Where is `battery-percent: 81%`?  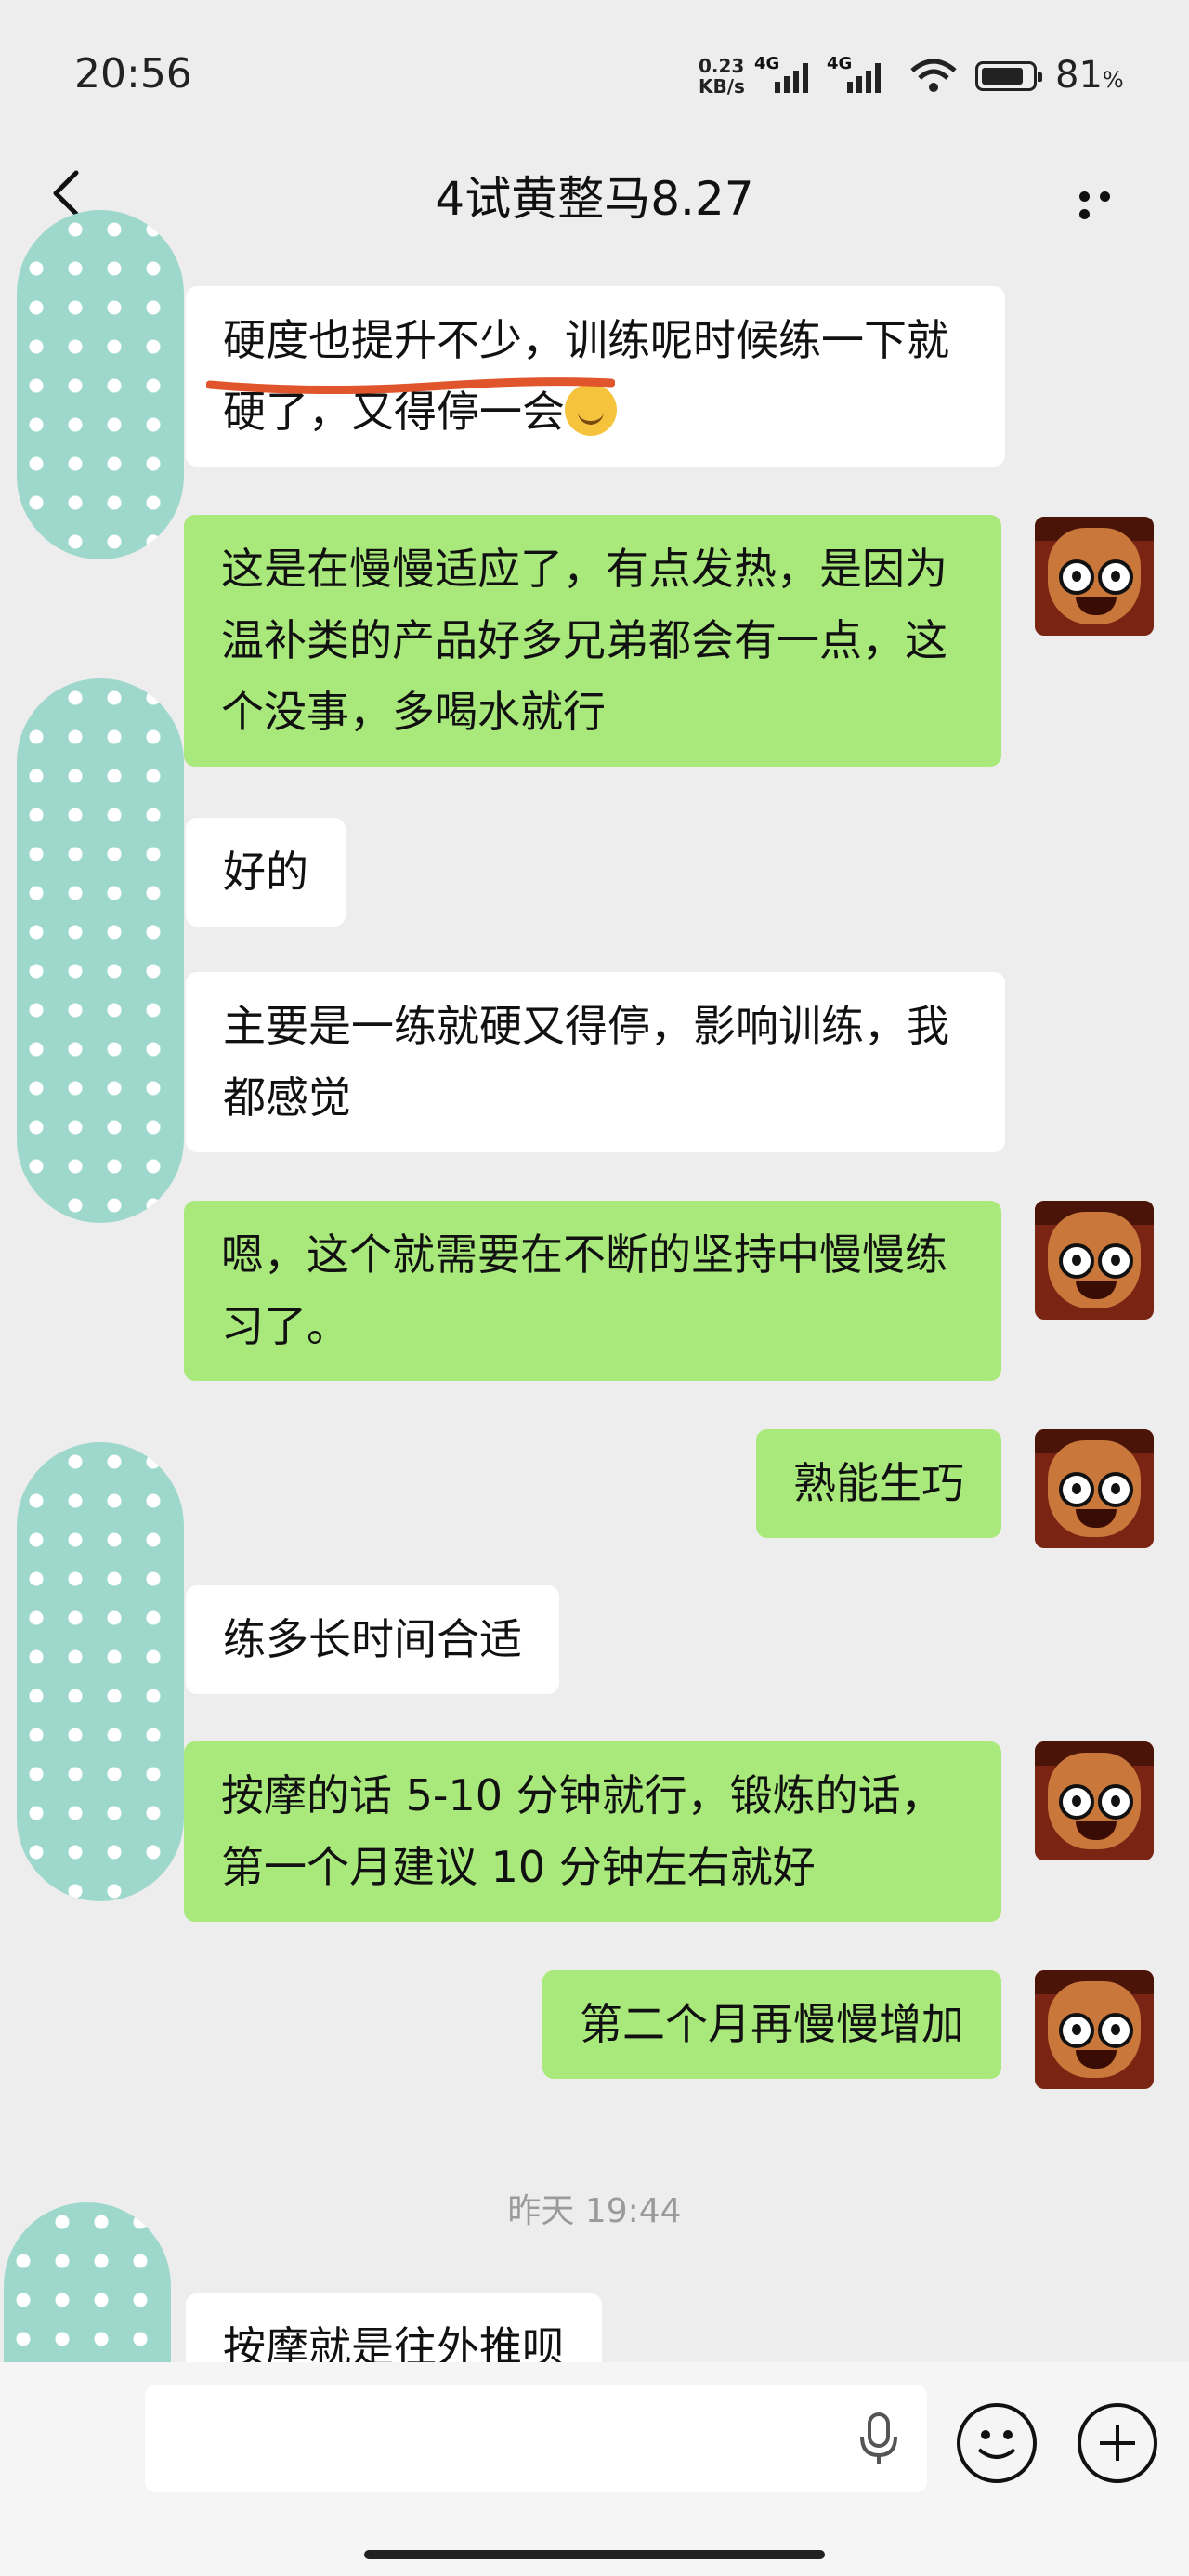 battery-percent: 81% is located at coordinates (1089, 75).